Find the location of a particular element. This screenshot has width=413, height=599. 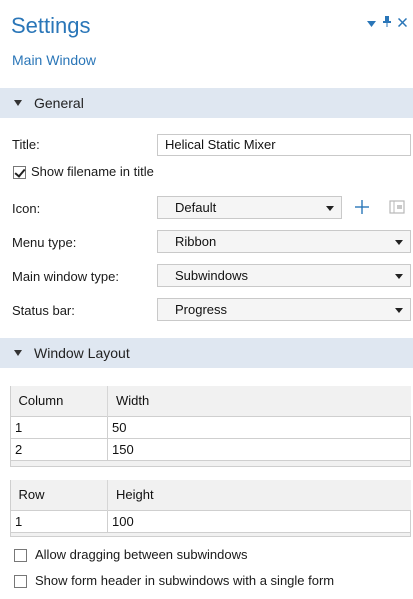

status-bar-select: Progress is located at coordinates (284, 309).